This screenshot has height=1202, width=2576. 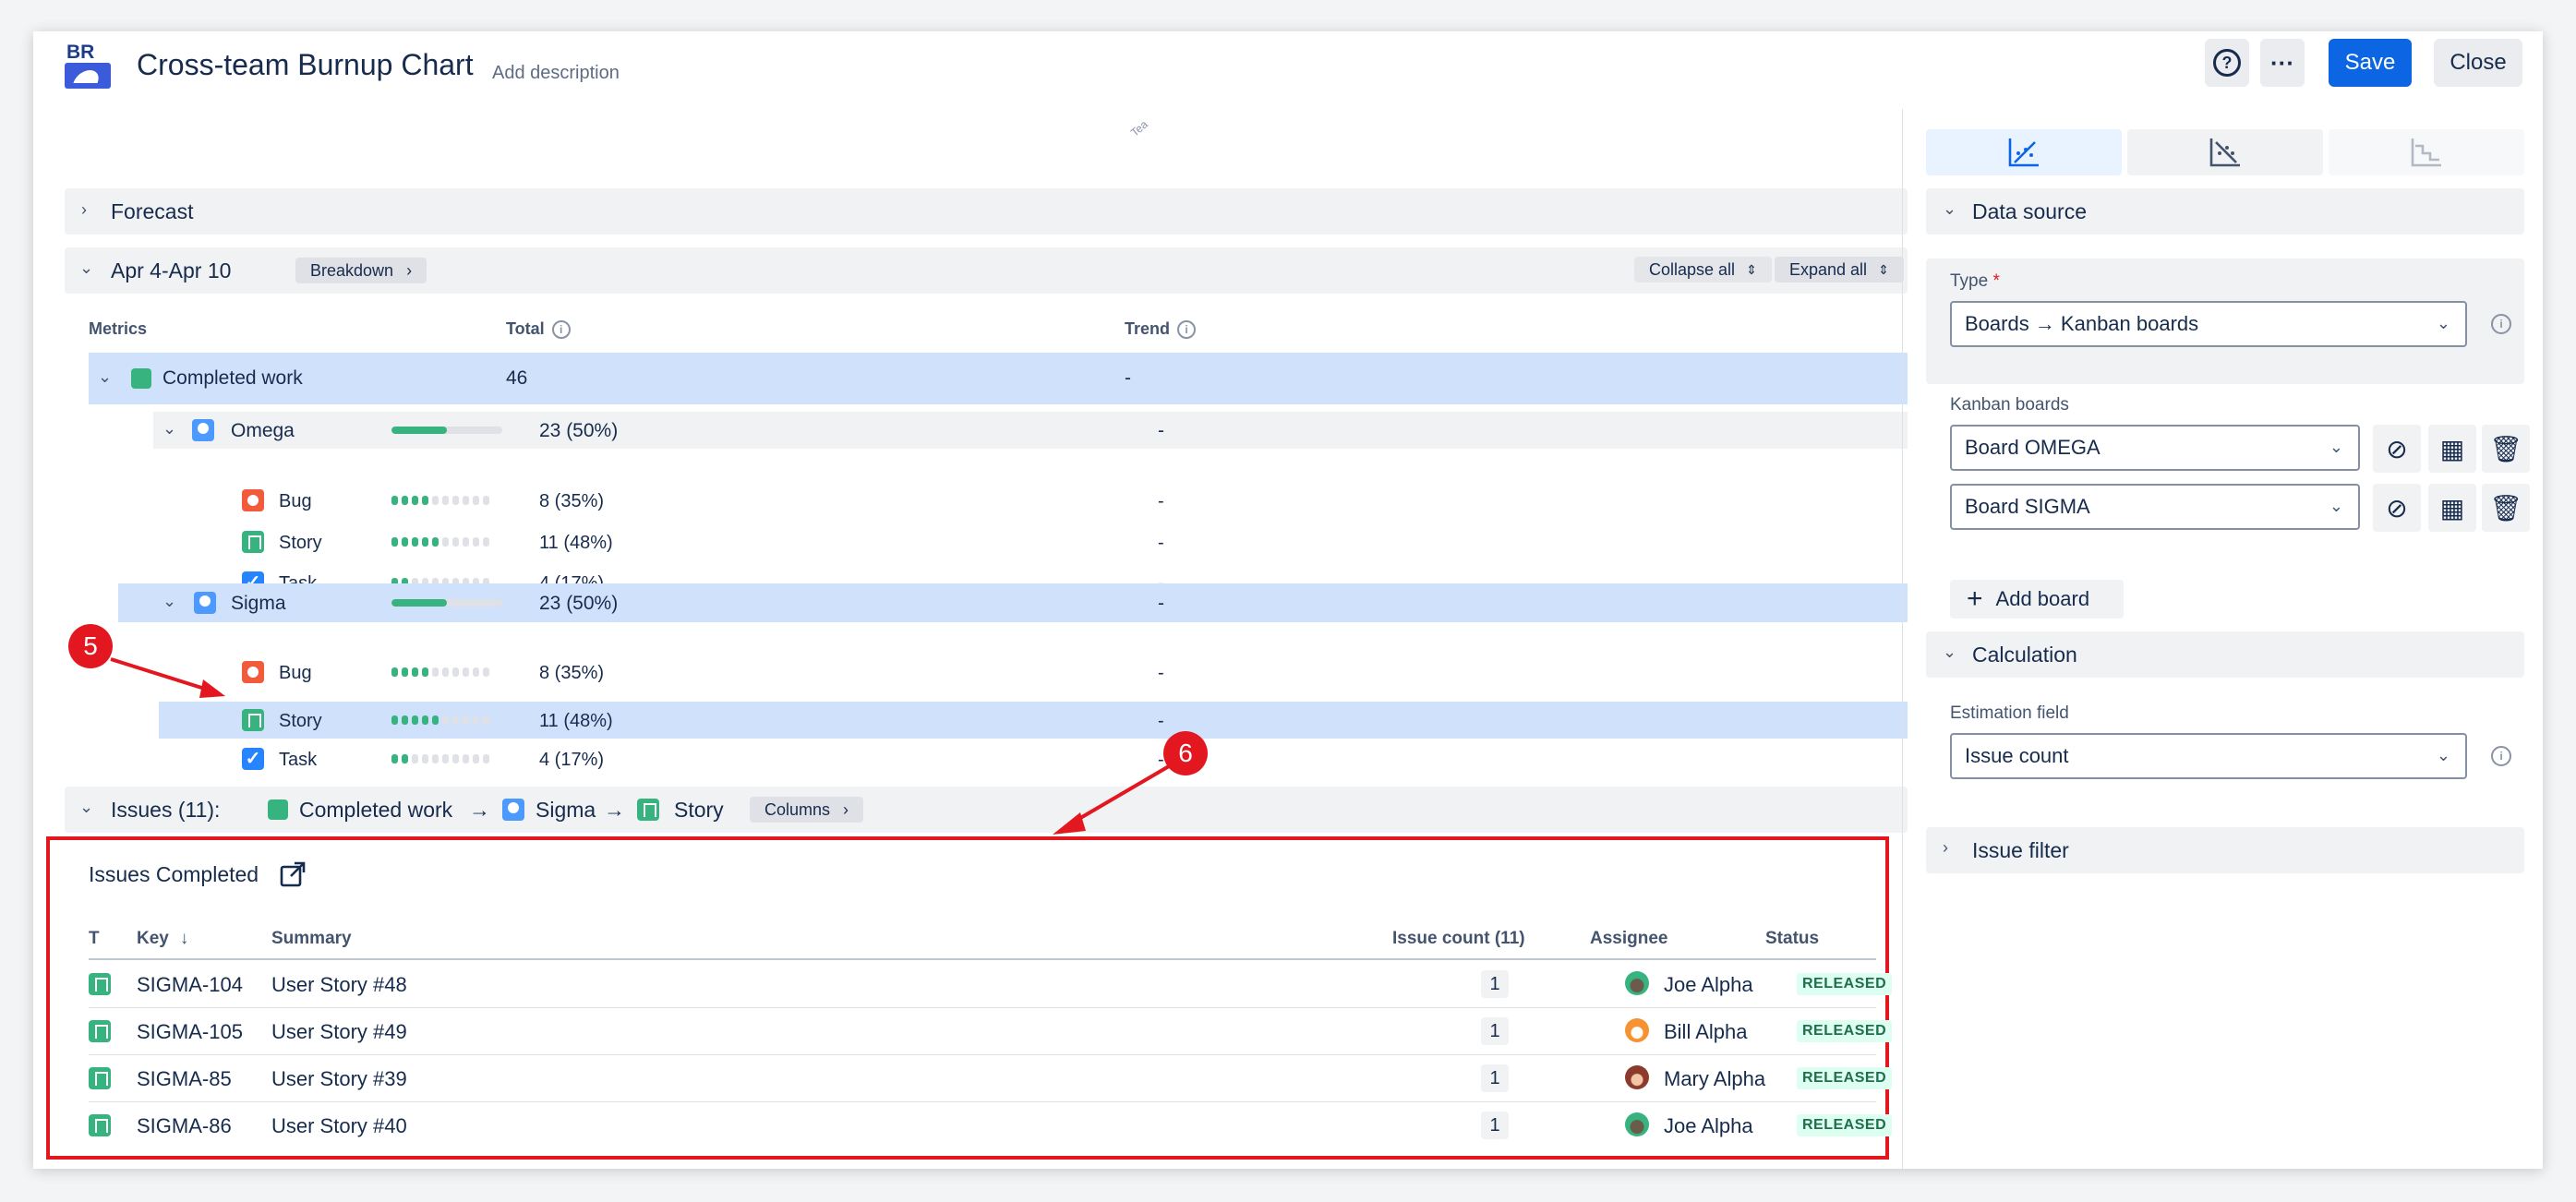 I want to click on search-check-icon: ⊘, so click(x=2397, y=448).